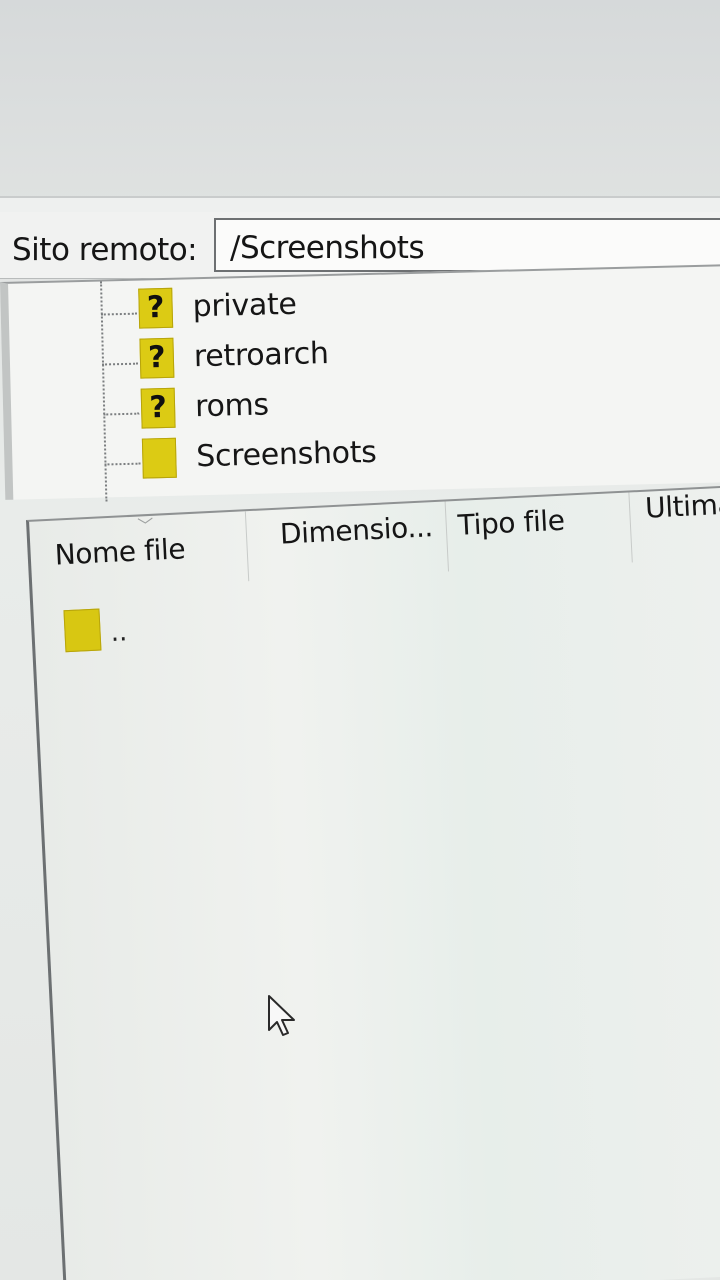 The width and height of the screenshot is (720, 1280). What do you see at coordinates (327, 248) in the screenshot?
I see `remote-path-value: /Screenshots` at bounding box center [327, 248].